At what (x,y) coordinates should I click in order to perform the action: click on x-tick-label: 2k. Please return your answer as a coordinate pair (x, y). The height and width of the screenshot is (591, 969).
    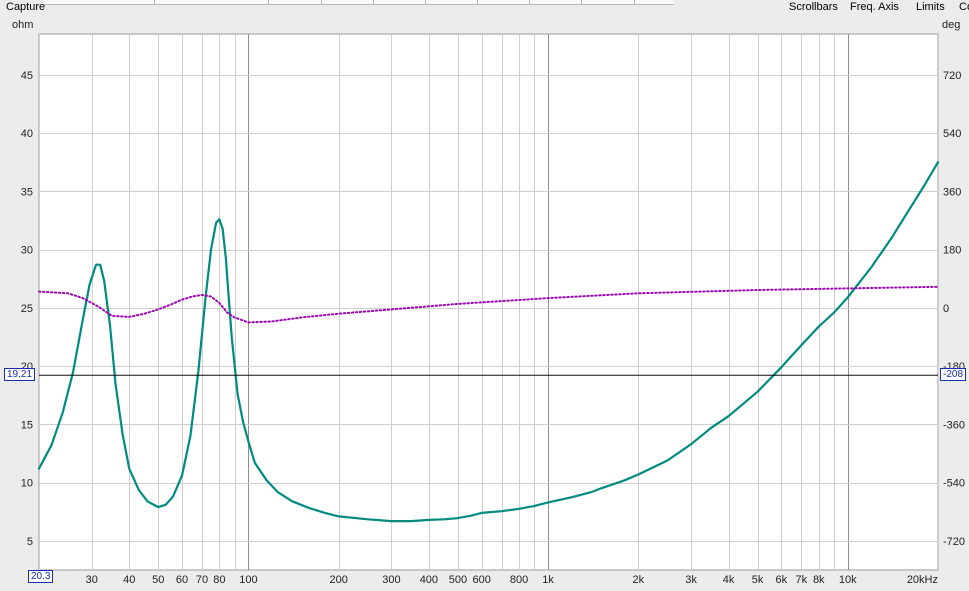
    Looking at the image, I should click on (639, 580).